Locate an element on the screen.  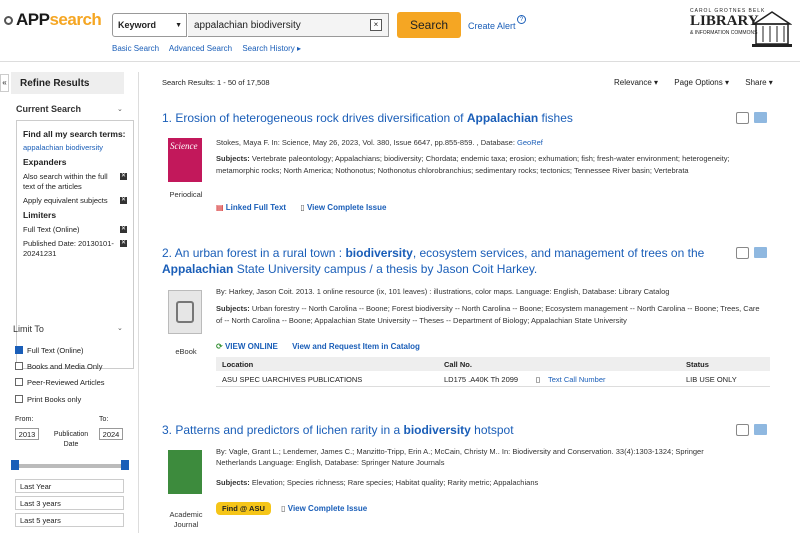
date-slider is located at coordinates (70, 466).